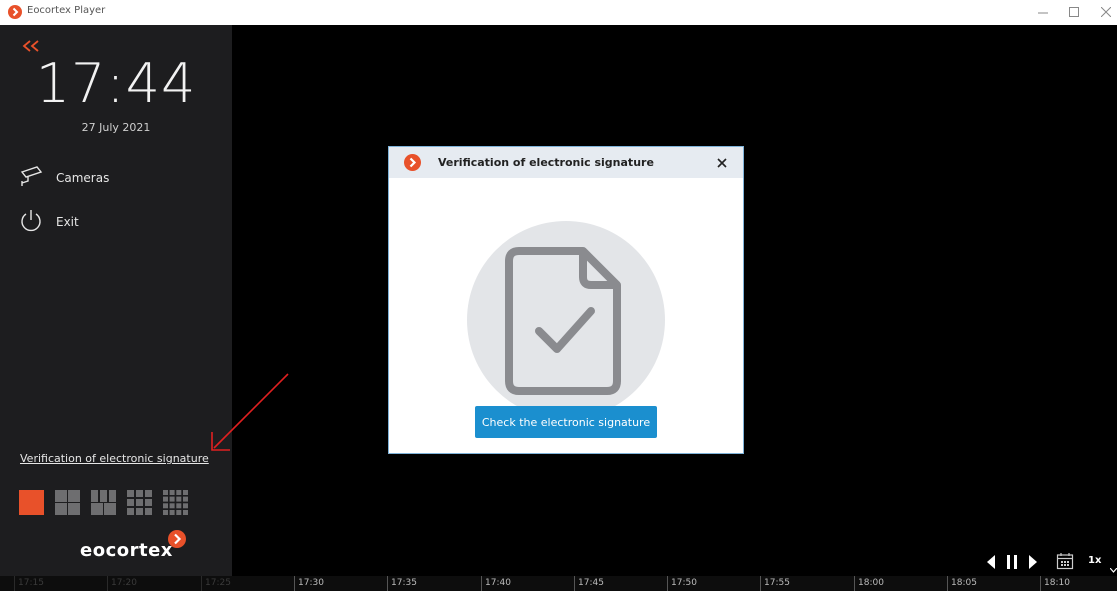 This screenshot has width=1117, height=591. I want to click on timeline-tick: 18:00, so click(869, 583).